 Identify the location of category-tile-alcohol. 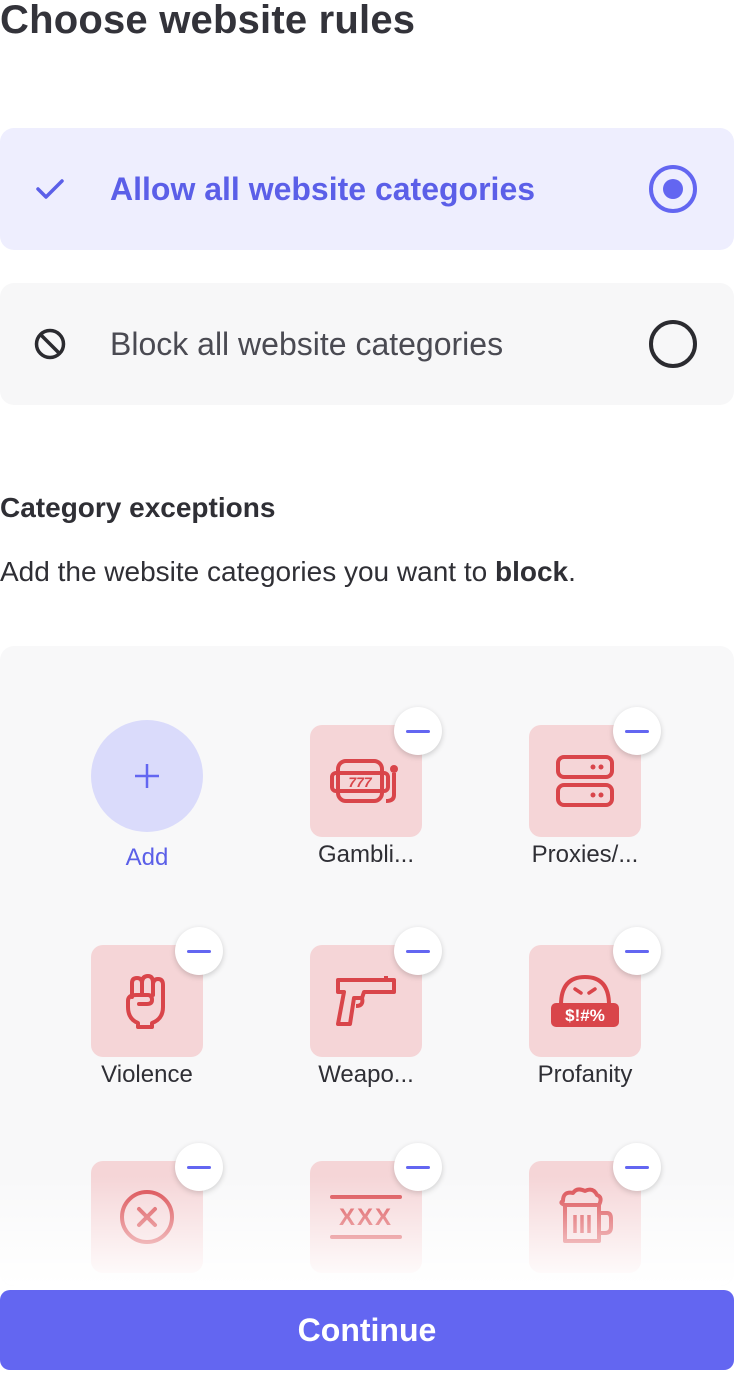
(595, 1208).